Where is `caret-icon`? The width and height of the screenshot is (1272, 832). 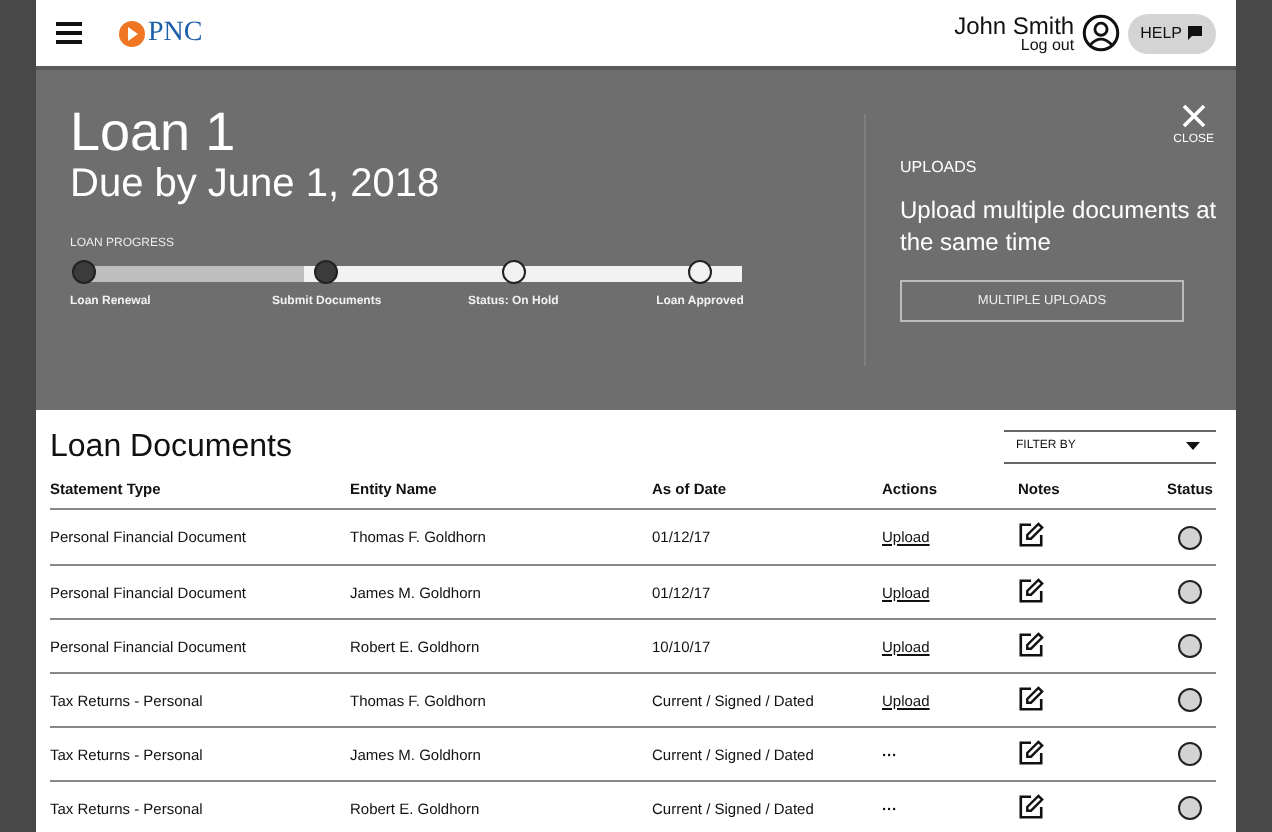 caret-icon is located at coordinates (1193, 446).